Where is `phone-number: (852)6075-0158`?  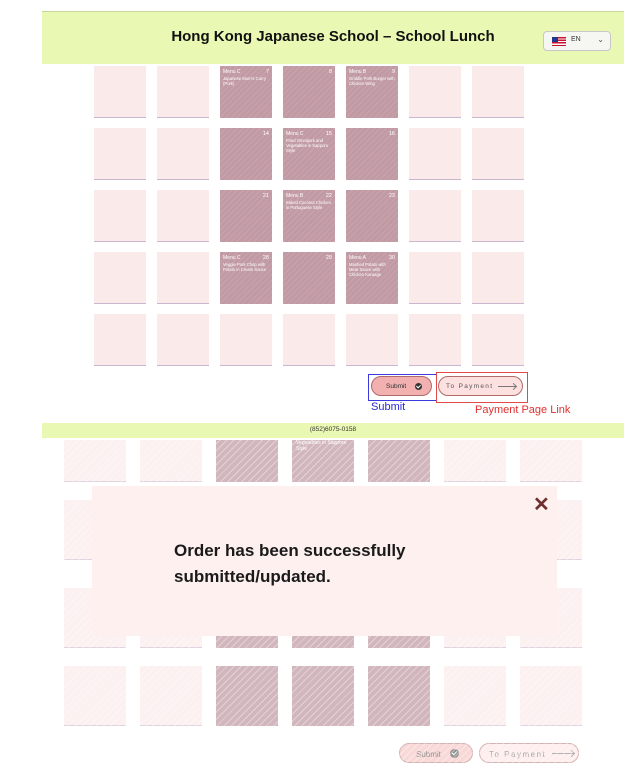
phone-number: (852)6075-0158 is located at coordinates (333, 429).